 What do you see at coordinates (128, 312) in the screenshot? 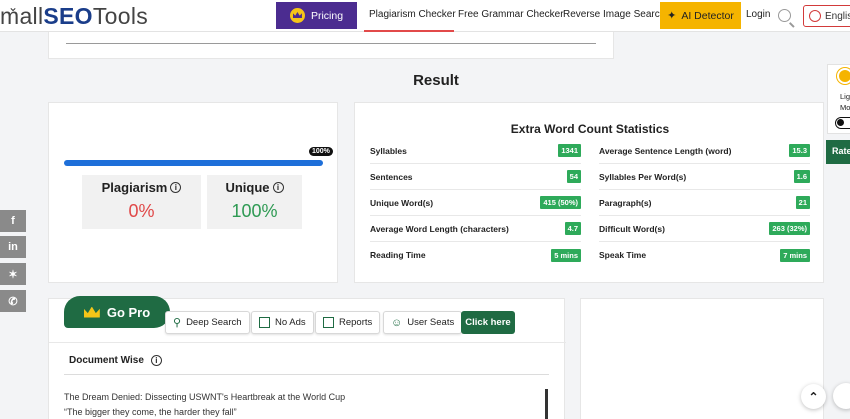
I see `go-pro-label: Go Pro` at bounding box center [128, 312].